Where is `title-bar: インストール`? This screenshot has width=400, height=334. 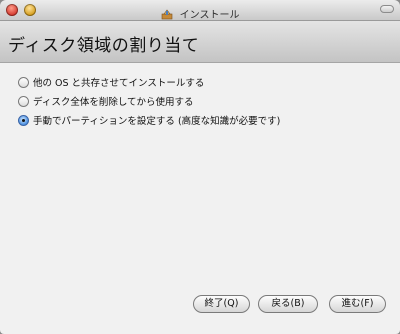
title-bar: インストール is located at coordinates (200, 10).